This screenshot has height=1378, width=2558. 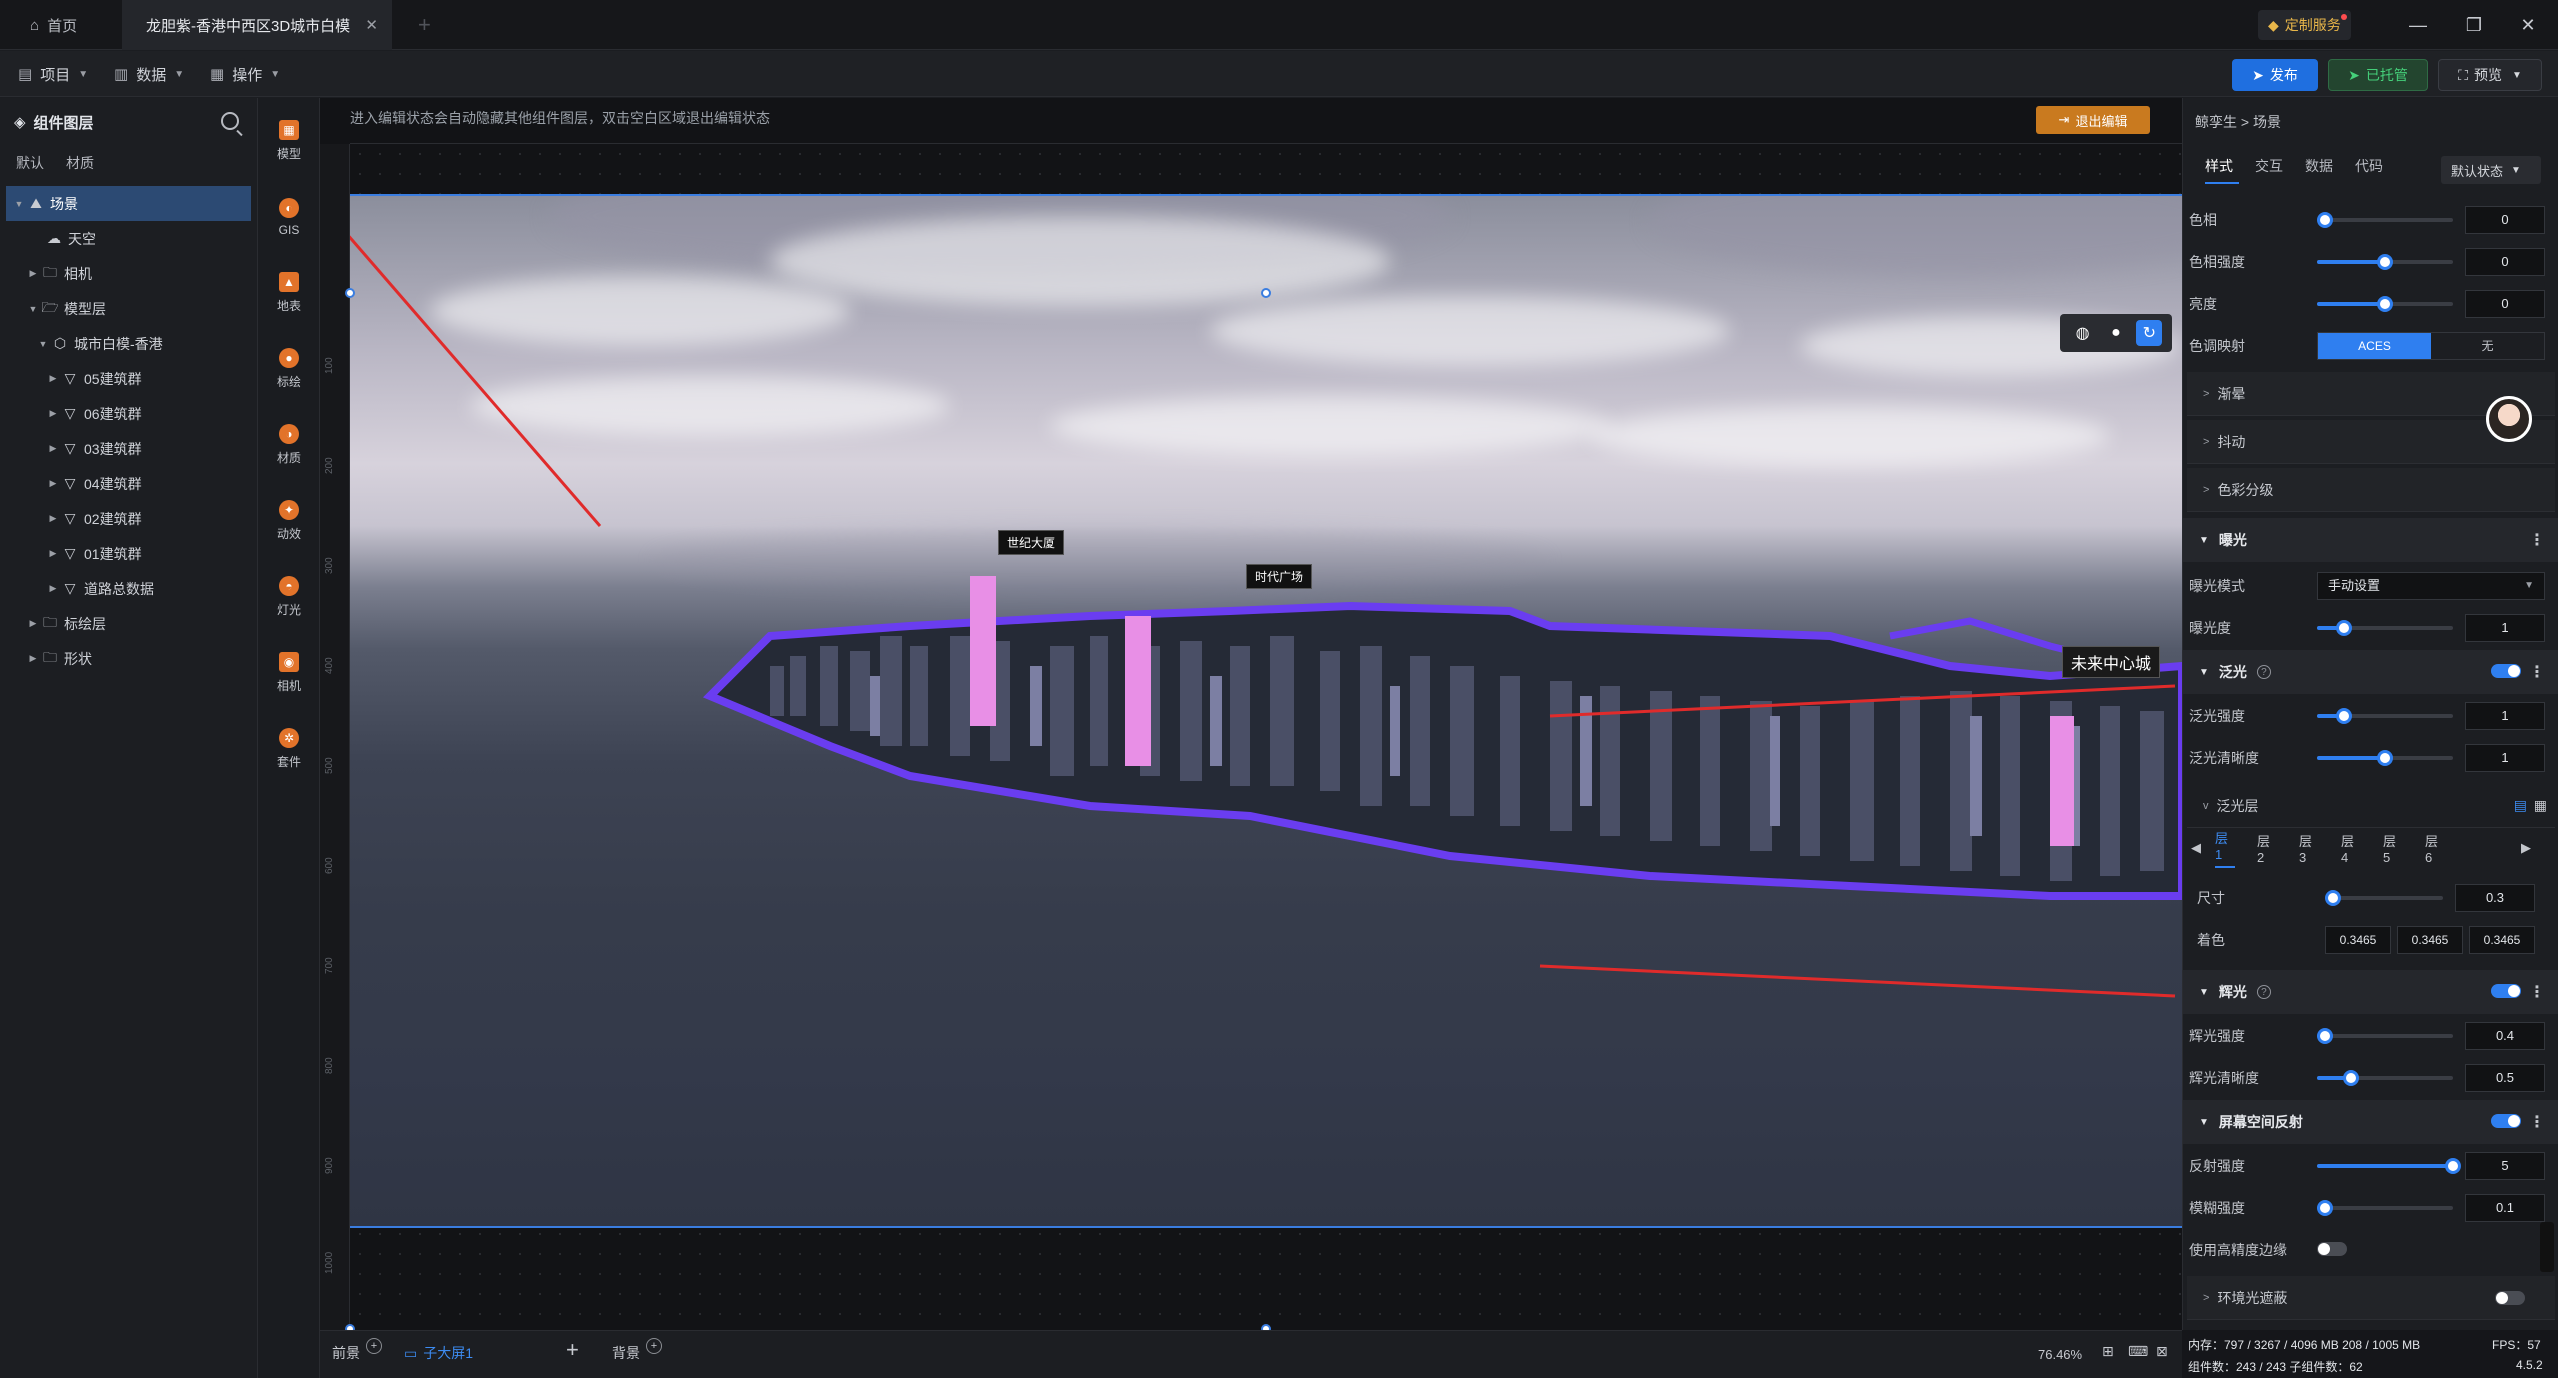 What do you see at coordinates (289, 141) in the screenshot?
I see `comp-model: ▦ 模型` at bounding box center [289, 141].